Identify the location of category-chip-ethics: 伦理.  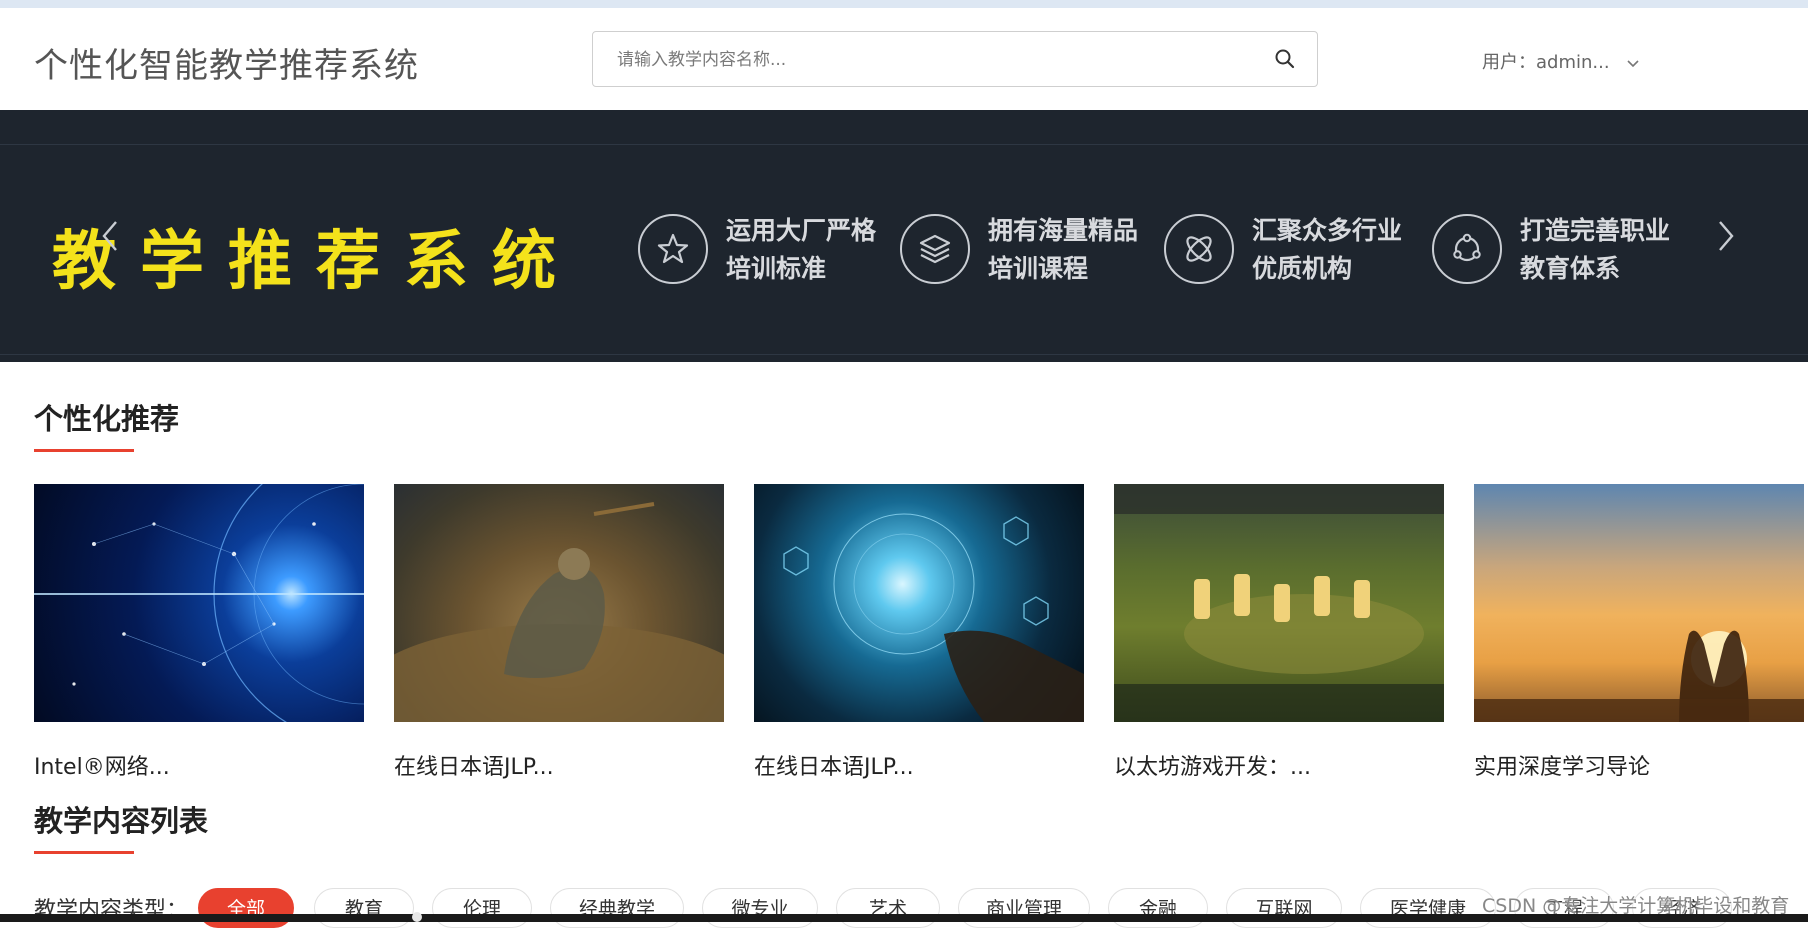
(482, 908).